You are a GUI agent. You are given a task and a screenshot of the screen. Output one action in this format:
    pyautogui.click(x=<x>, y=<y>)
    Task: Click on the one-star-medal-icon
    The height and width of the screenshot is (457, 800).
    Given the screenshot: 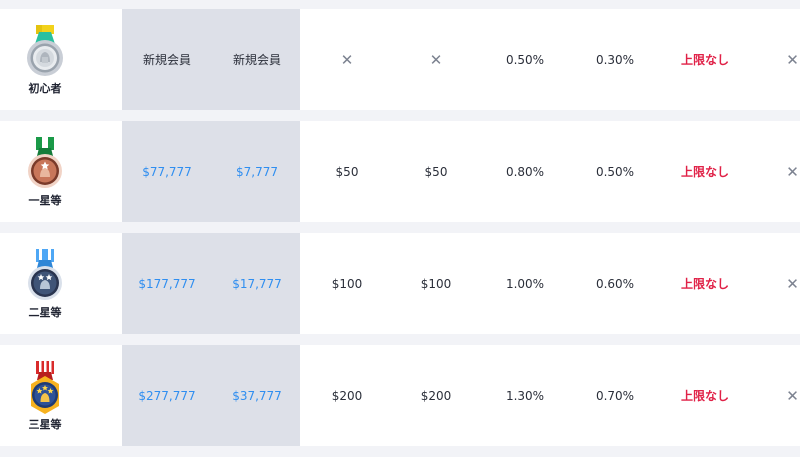 What is the action you would take?
    pyautogui.click(x=45, y=162)
    